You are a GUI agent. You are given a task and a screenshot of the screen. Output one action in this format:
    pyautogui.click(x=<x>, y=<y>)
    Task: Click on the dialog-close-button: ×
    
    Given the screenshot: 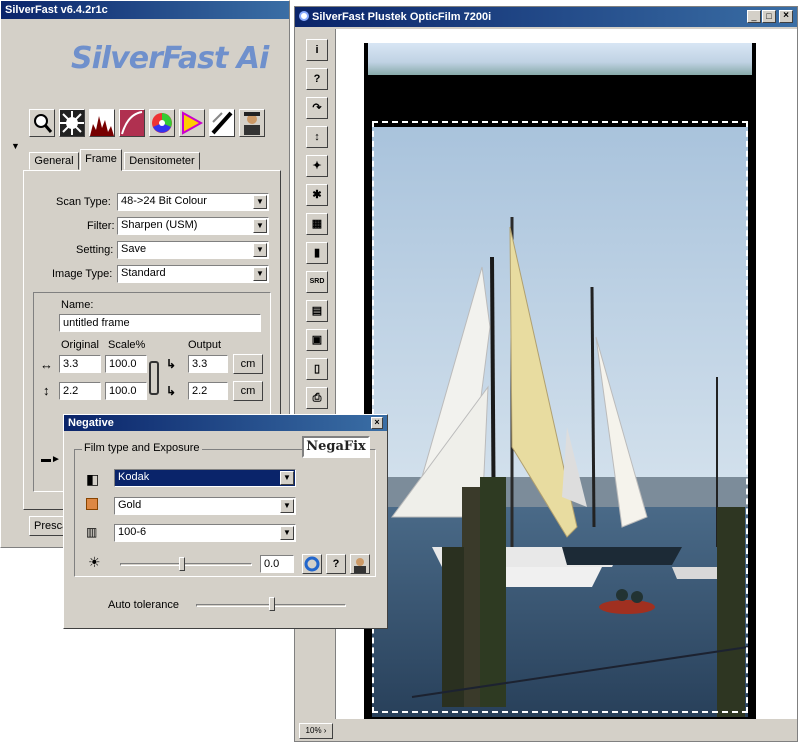 What is the action you would take?
    pyautogui.click(x=377, y=423)
    